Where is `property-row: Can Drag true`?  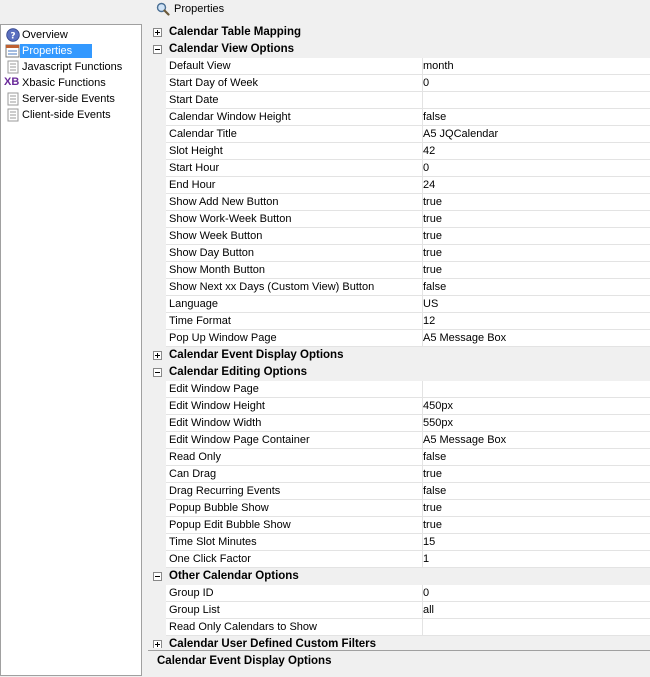 property-row: Can Drag true is located at coordinates (399, 474).